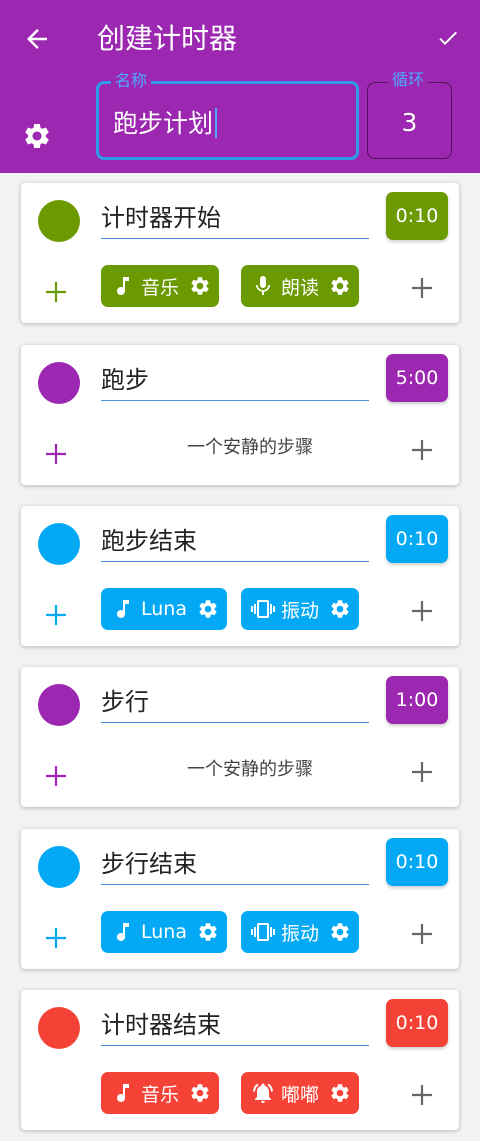 The width and height of the screenshot is (480, 1141). Describe the element at coordinates (163, 123) in the screenshot. I see `name-field-value: 跑步计划` at that location.